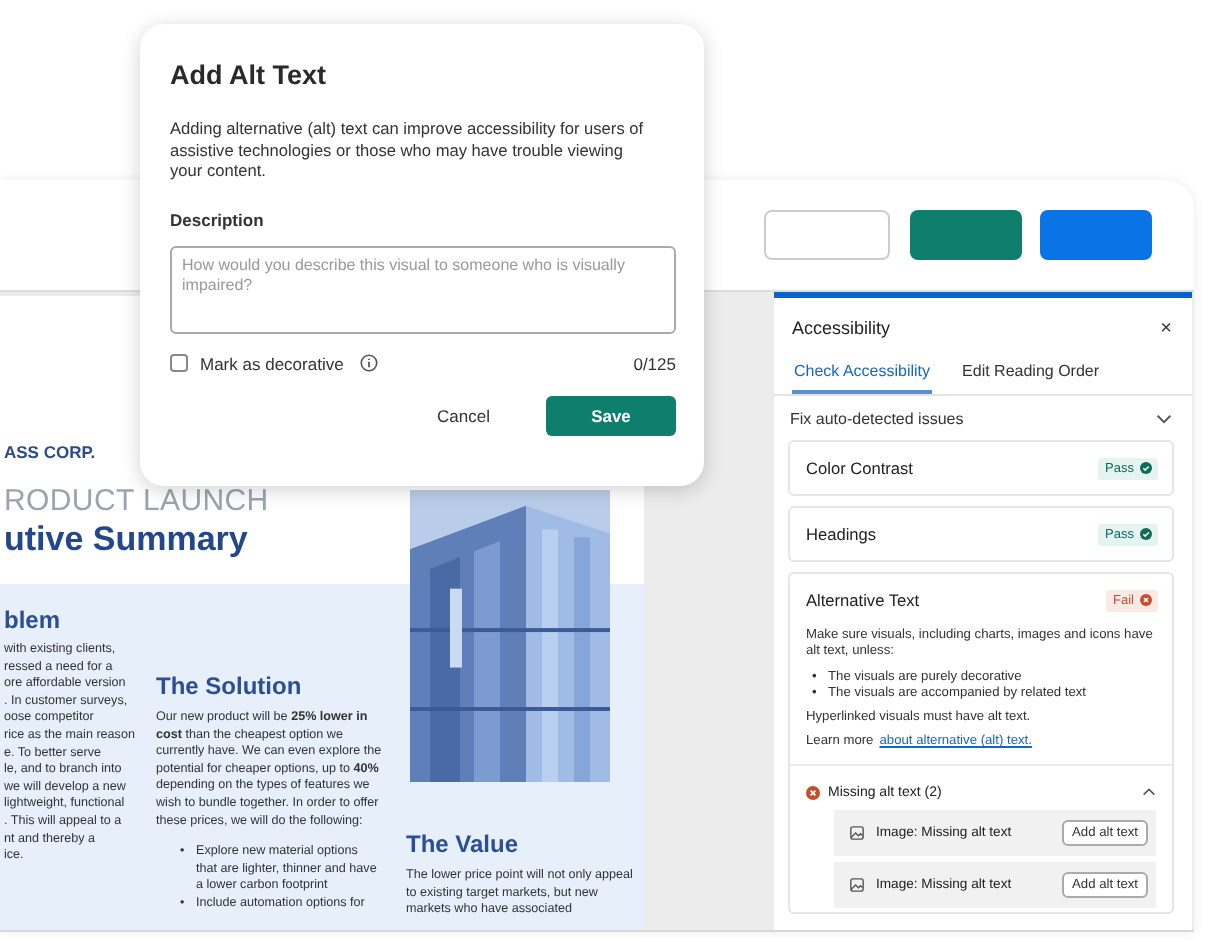 This screenshot has width=1216, height=940. What do you see at coordinates (463, 415) in the screenshot?
I see `cancel-button: Cancel` at bounding box center [463, 415].